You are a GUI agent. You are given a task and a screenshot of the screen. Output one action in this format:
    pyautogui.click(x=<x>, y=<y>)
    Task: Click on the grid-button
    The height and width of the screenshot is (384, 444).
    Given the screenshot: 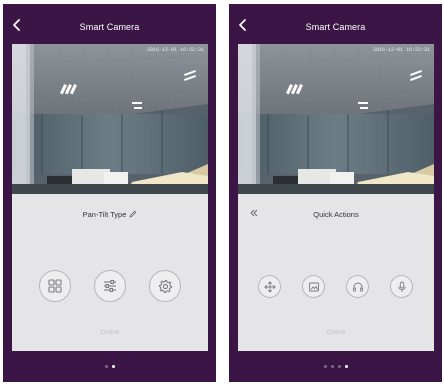 What is the action you would take?
    pyautogui.click(x=55, y=286)
    